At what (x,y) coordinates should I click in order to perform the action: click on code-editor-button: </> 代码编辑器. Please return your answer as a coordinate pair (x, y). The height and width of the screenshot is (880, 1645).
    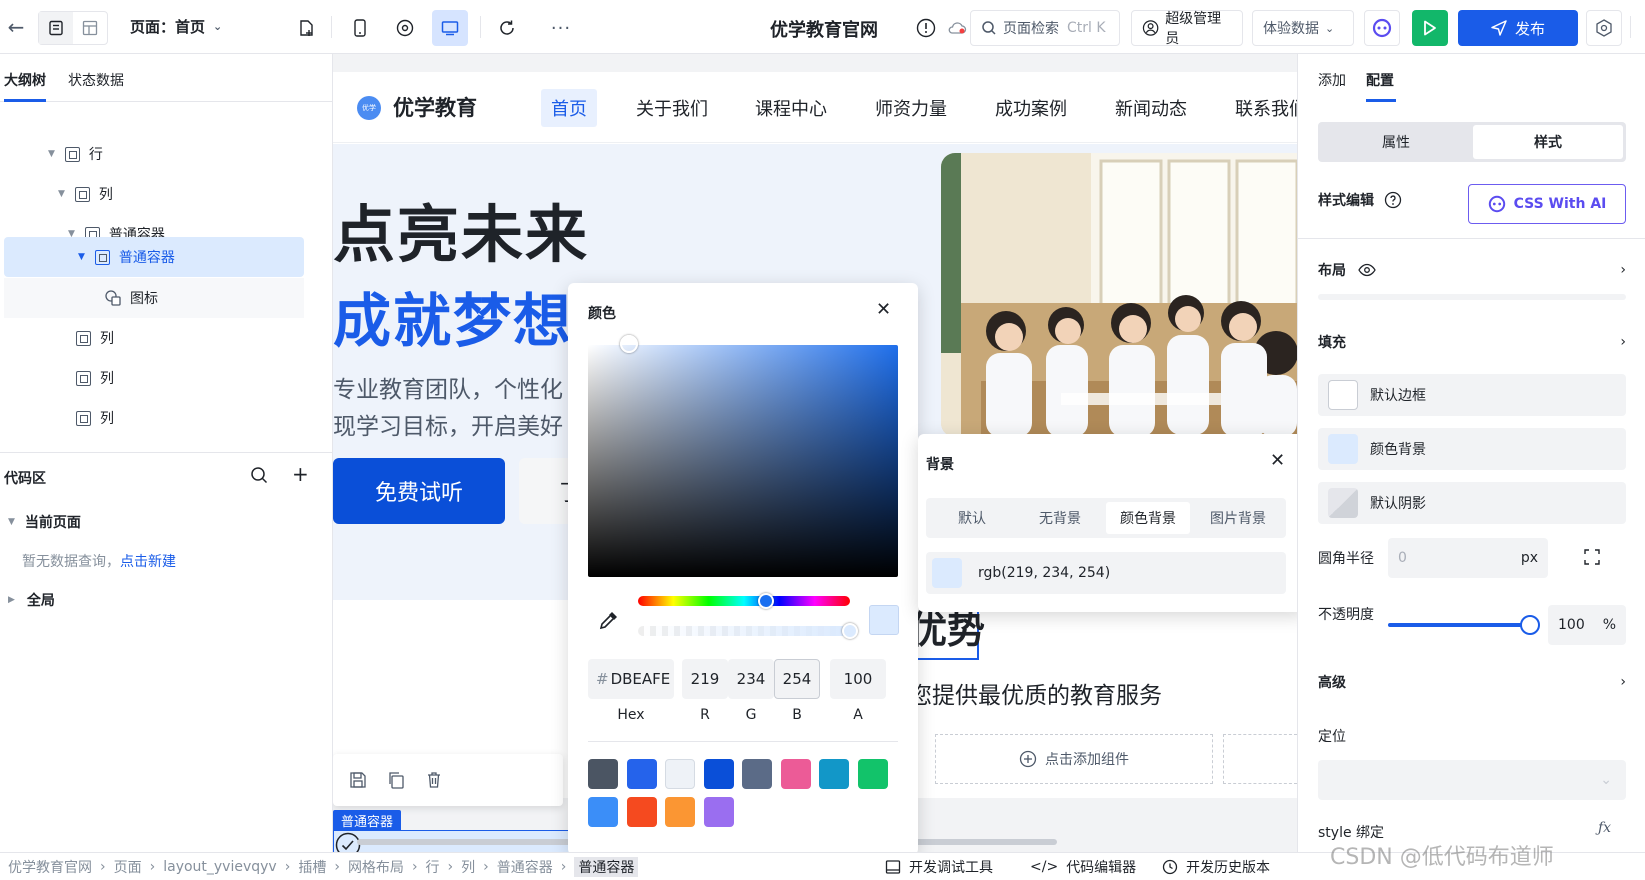
    Looking at the image, I should click on (1083, 867).